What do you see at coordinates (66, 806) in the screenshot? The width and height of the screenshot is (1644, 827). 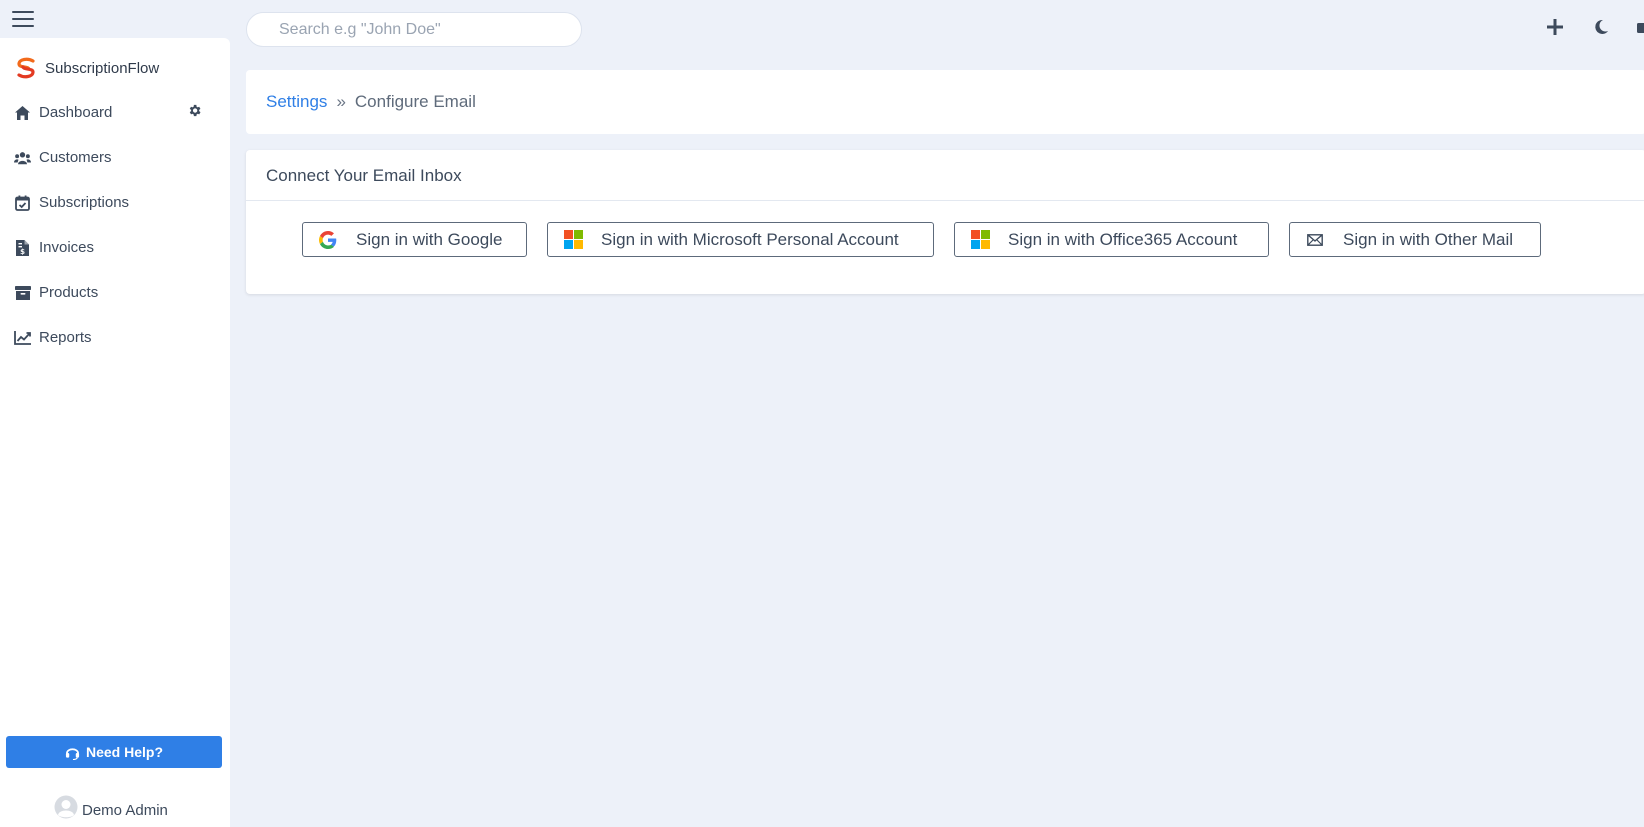 I see `avatar-icon` at bounding box center [66, 806].